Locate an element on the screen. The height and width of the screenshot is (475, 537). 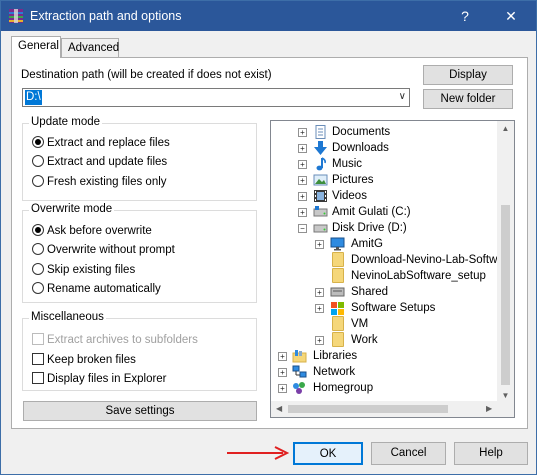
update-option-label: Extract and update files is located at coordinates (107, 162).